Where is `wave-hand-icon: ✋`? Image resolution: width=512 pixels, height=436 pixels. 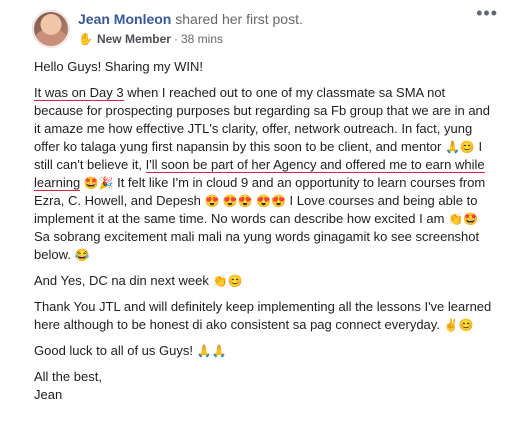
wave-hand-icon: ✋ is located at coordinates (85, 39).